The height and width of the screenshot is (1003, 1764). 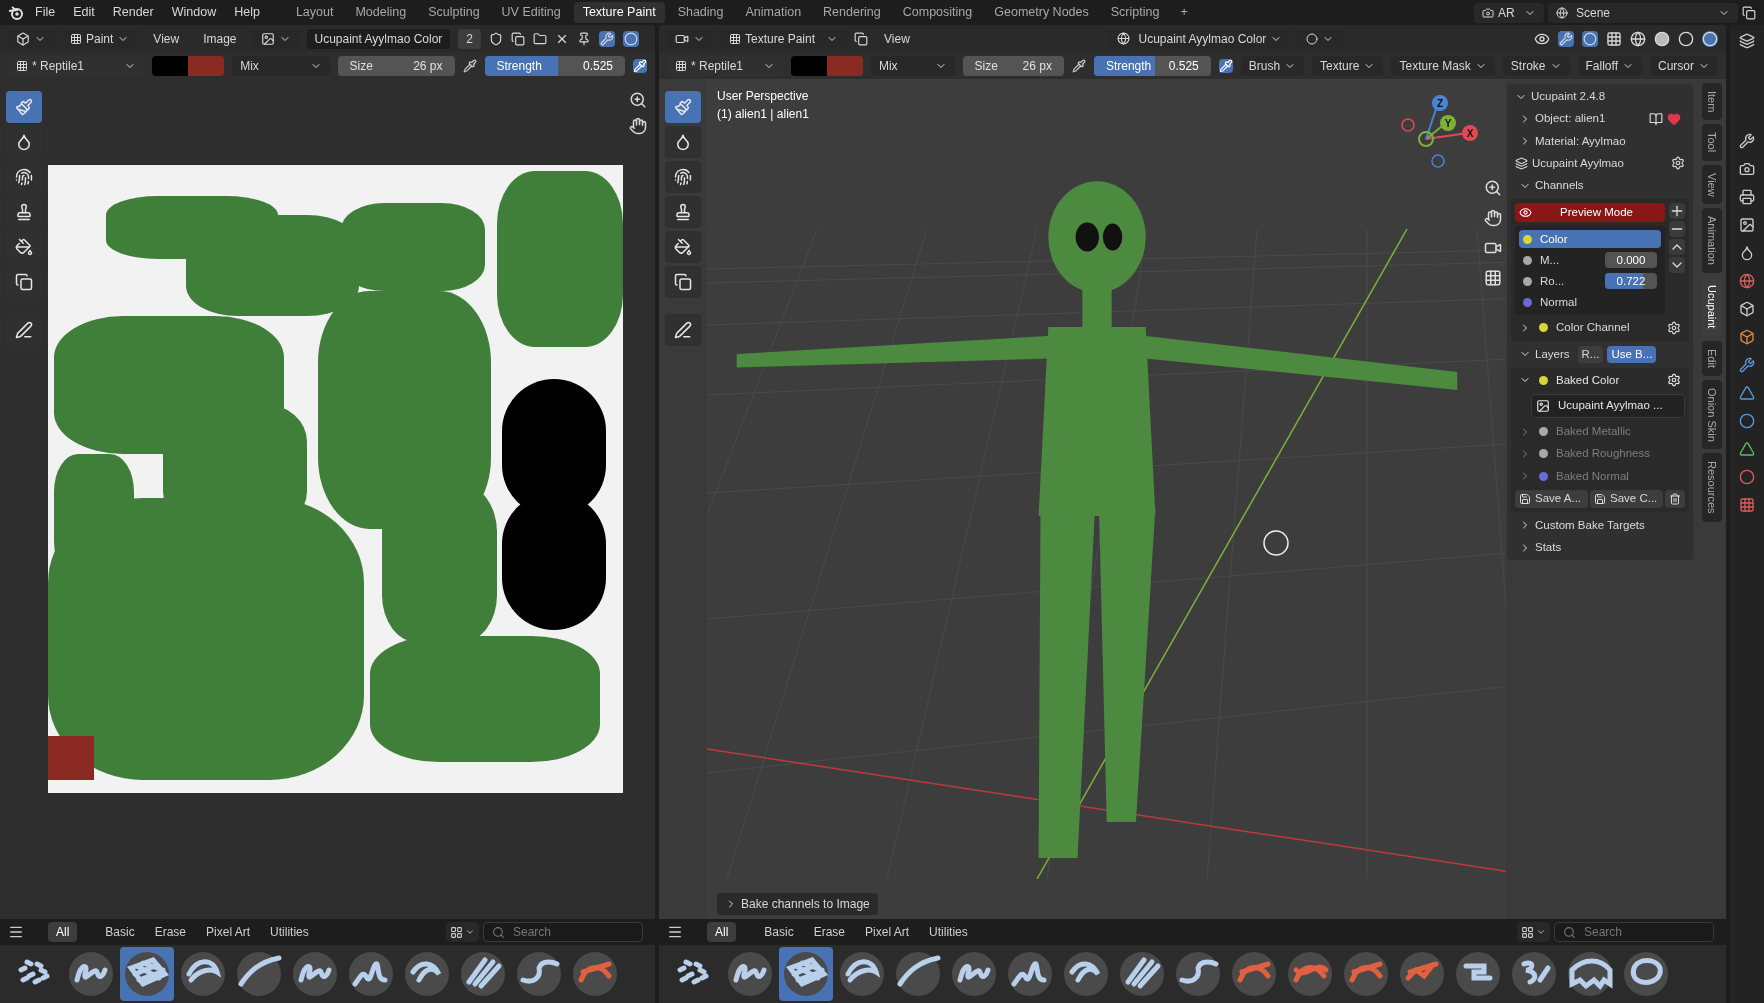 I want to click on move-up-icon, so click(x=1677, y=247).